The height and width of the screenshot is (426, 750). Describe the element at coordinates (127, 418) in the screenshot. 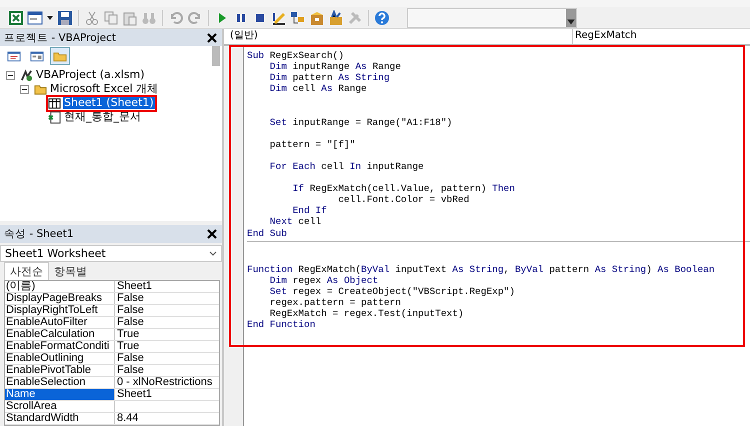

I see `property-value: 8.44` at that location.